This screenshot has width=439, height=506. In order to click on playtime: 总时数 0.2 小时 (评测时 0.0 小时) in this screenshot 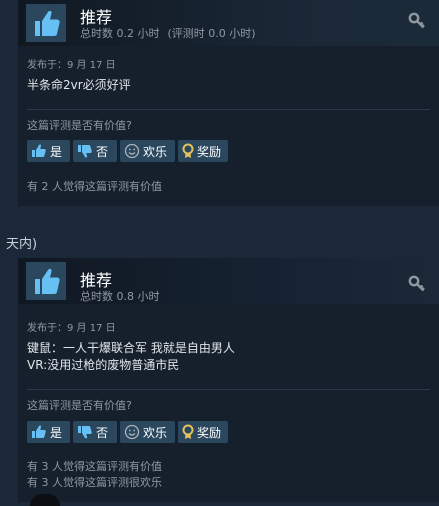, I will do `click(168, 33)`.